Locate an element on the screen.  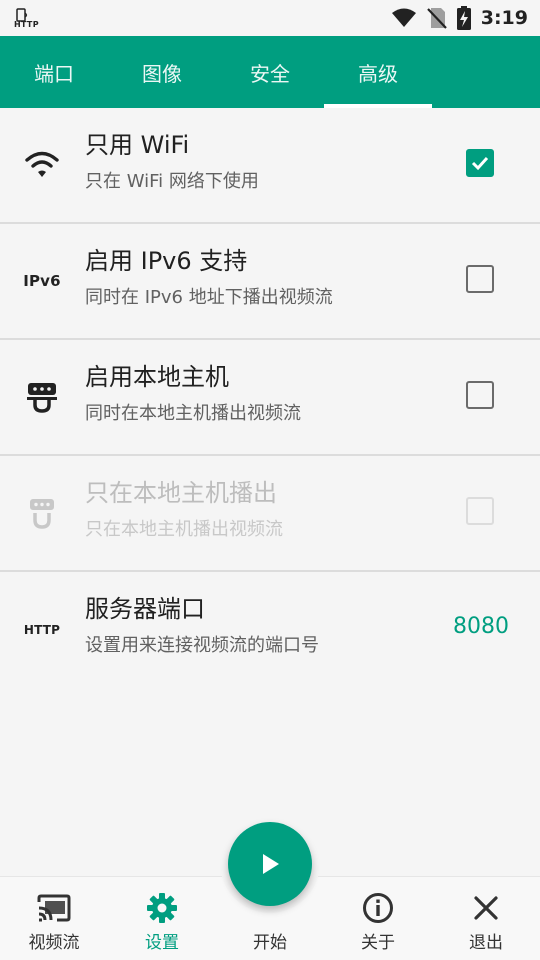
play-icon is located at coordinates (271, 864).